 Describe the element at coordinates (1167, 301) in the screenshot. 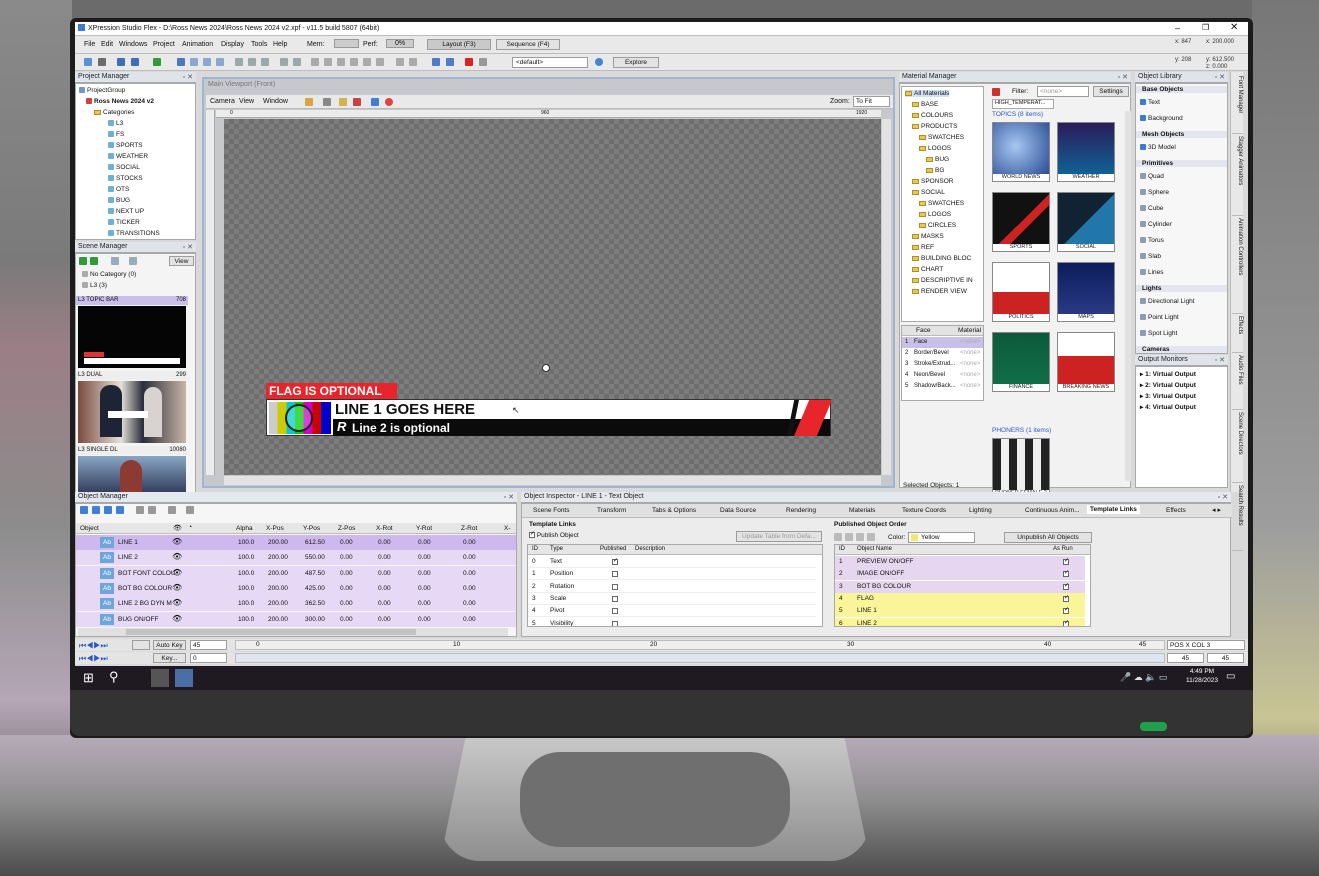

I see `library-item: Directional Light` at that location.